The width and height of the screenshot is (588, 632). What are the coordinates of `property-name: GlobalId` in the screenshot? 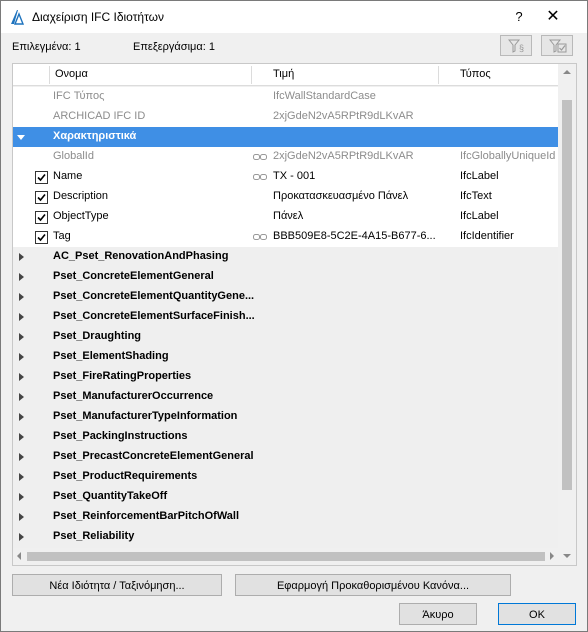 It's located at (73, 156).